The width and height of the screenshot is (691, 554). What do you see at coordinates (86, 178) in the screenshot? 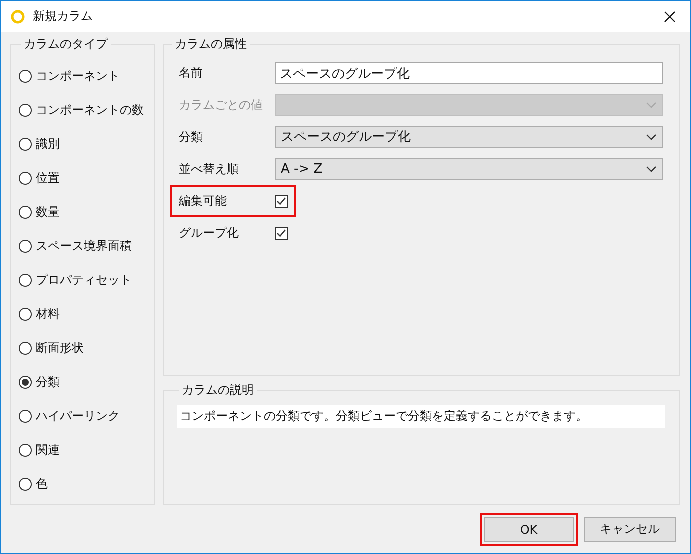
I see `radio-option: 位置` at bounding box center [86, 178].